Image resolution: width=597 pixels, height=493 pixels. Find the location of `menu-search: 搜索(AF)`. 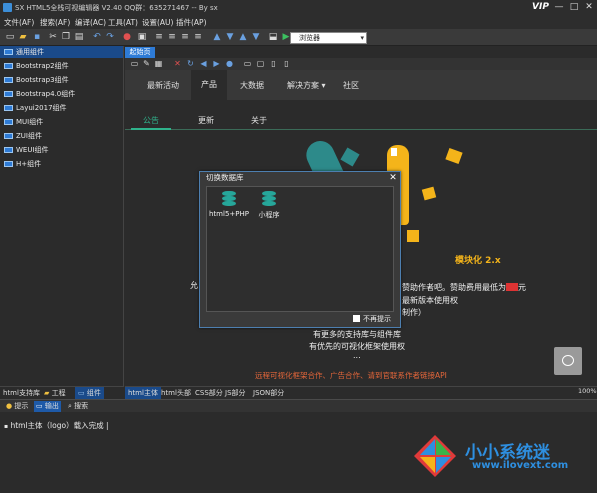

menu-search: 搜索(AF) is located at coordinates (55, 22).